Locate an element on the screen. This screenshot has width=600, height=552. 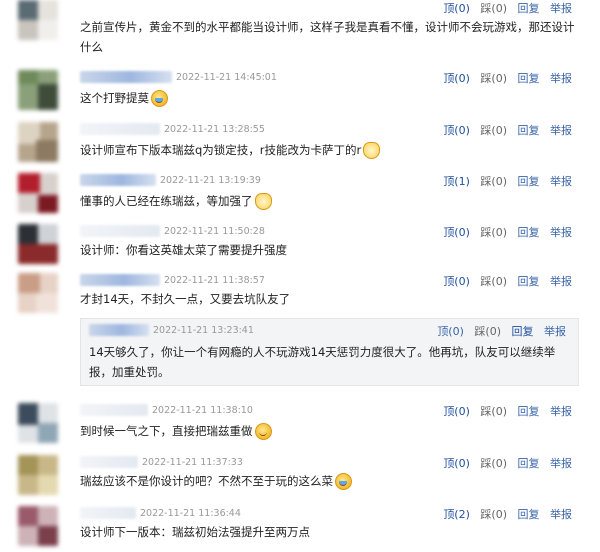
comment-meta: 2022-11-21 13:28:55 is located at coordinates (172, 130).